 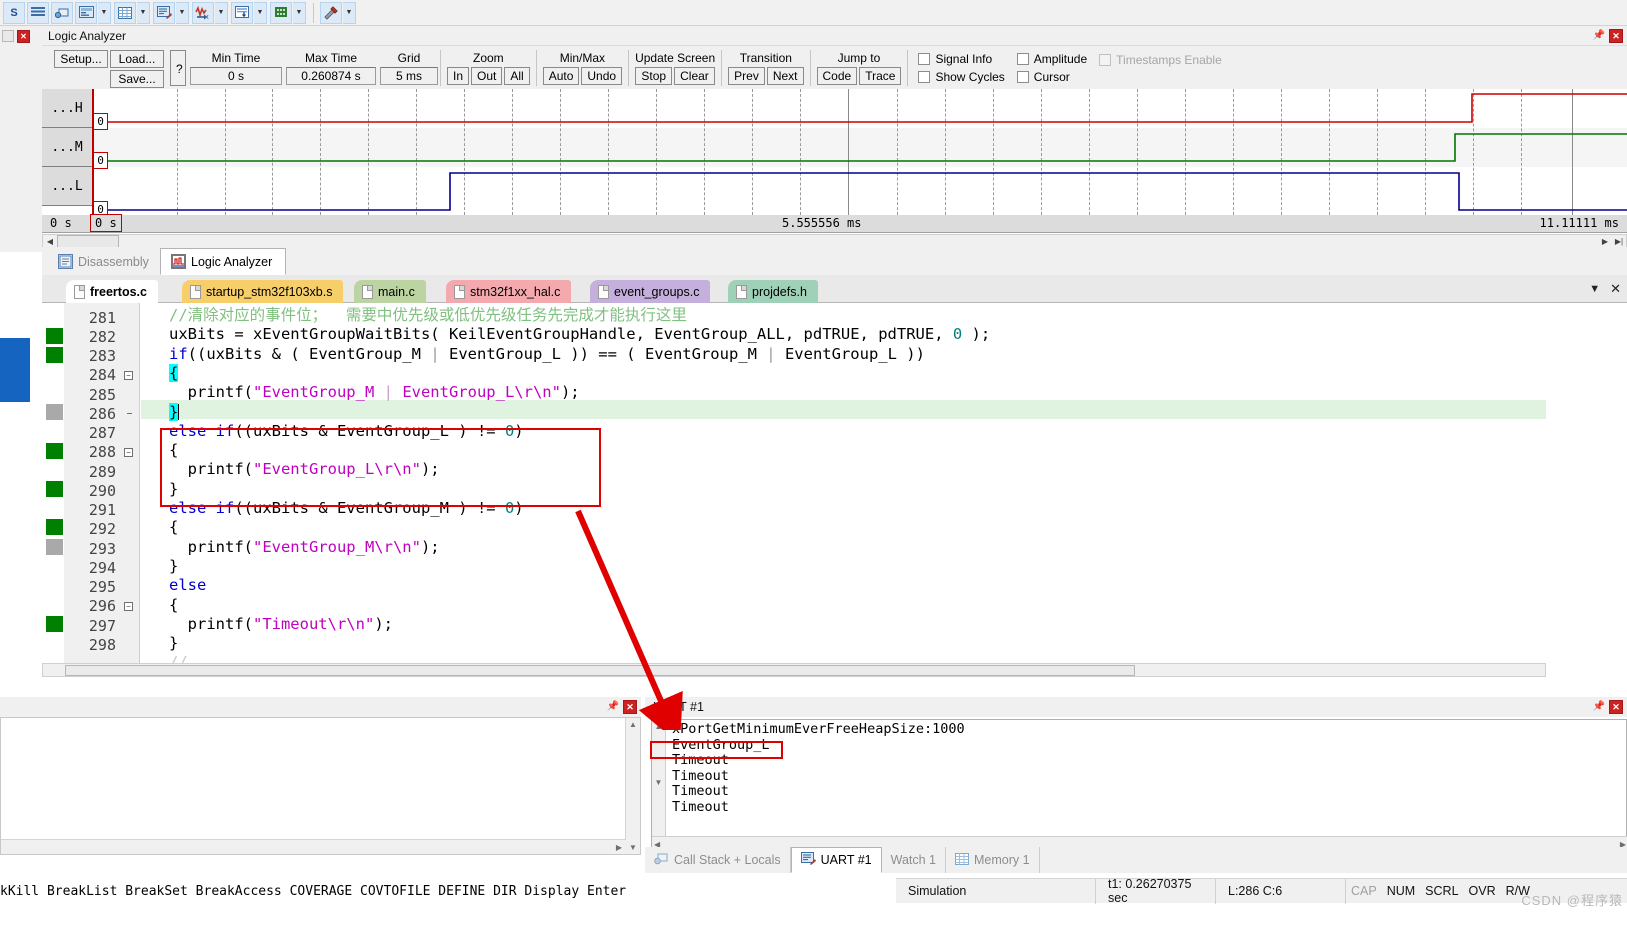 What do you see at coordinates (1022, 77) in the screenshot?
I see `cursor-checkbox` at bounding box center [1022, 77].